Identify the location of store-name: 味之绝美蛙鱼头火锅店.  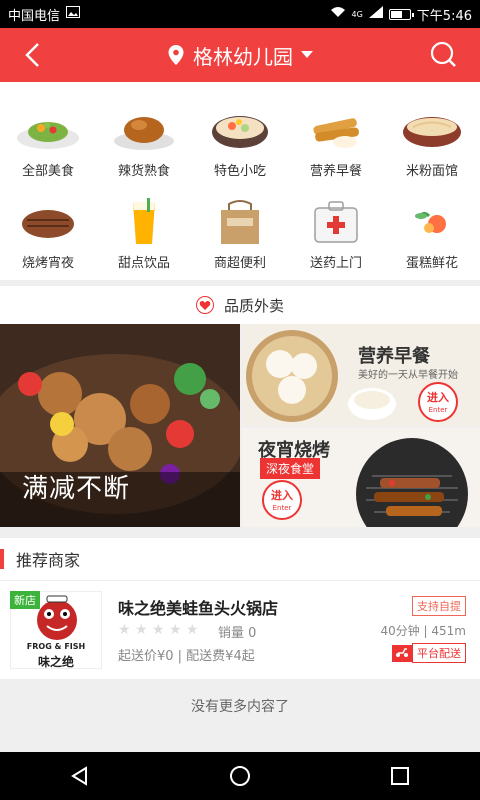
(198, 608).